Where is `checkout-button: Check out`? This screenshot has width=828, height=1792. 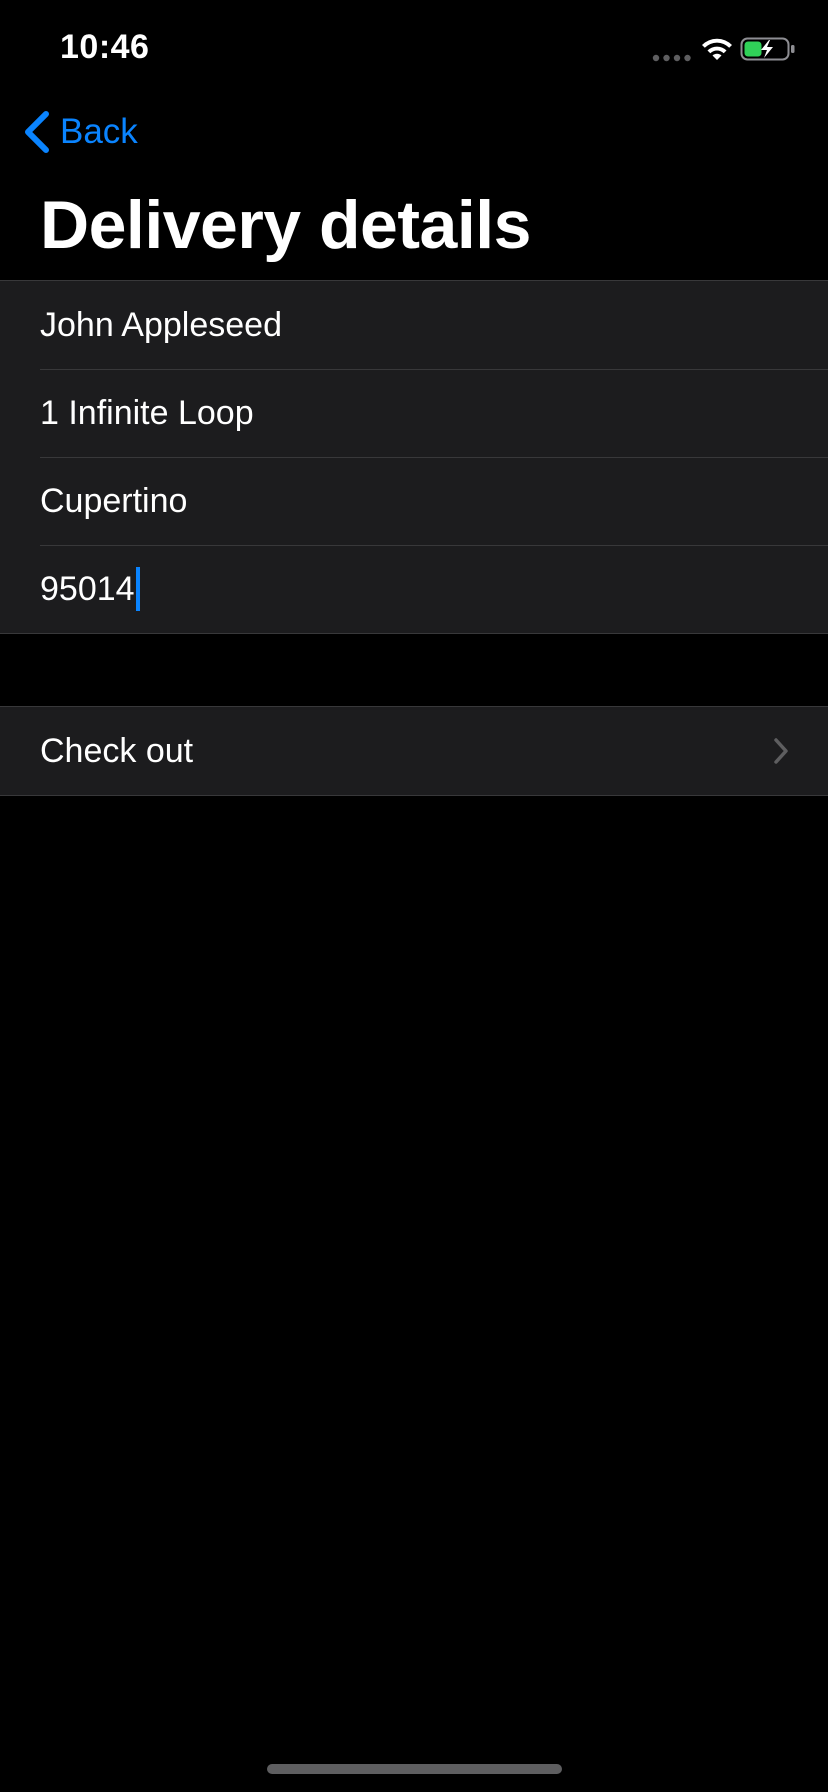 checkout-button: Check out is located at coordinates (414, 751).